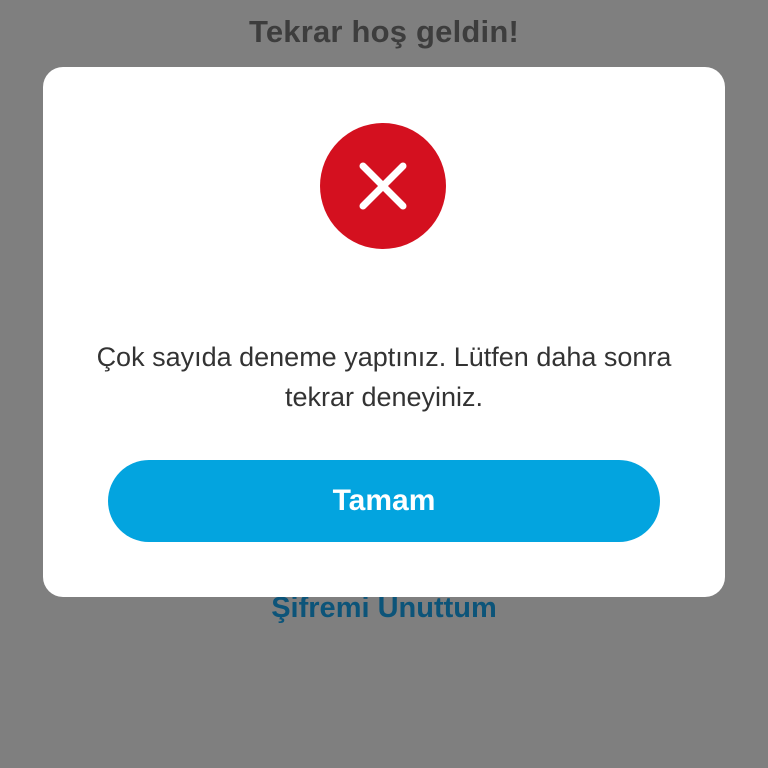  I want to click on error-x-icon, so click(383, 186).